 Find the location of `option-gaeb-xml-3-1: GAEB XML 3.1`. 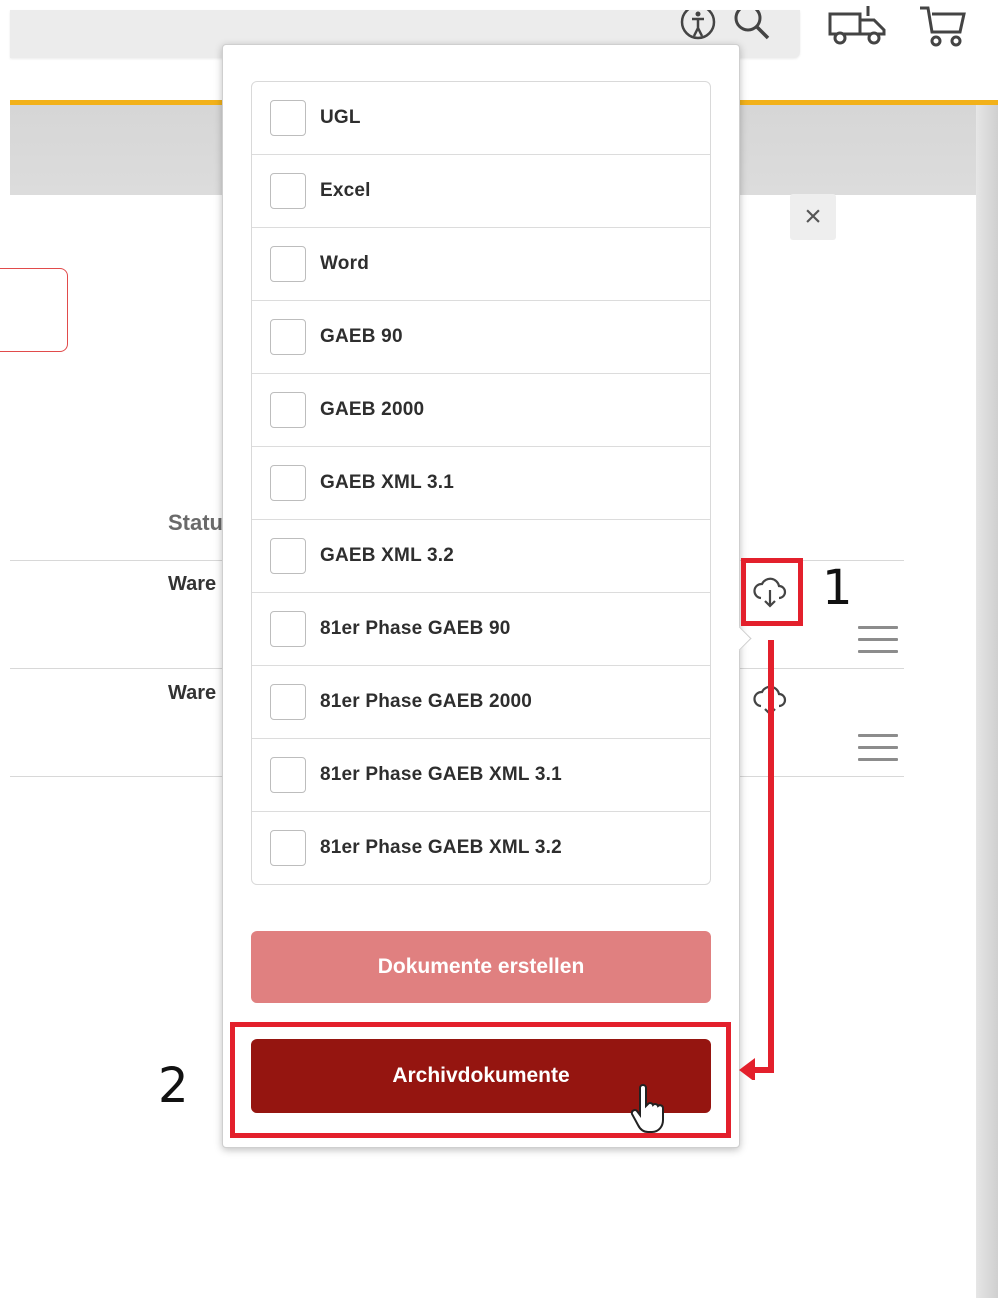

option-gaeb-xml-3-1: GAEB XML 3.1 is located at coordinates (481, 483).